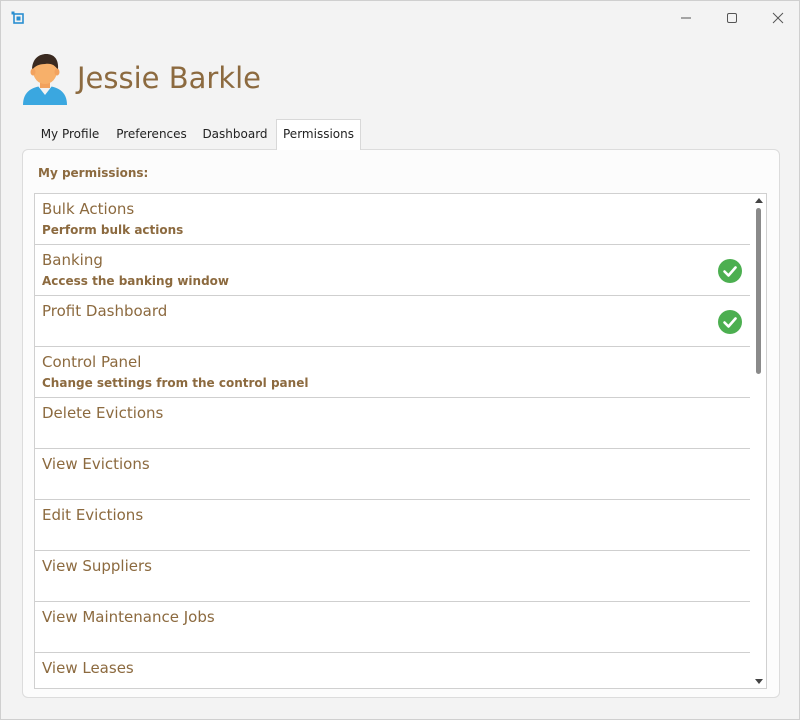 The image size is (800, 720). I want to click on permission-row: View Suppliers, so click(392, 576).